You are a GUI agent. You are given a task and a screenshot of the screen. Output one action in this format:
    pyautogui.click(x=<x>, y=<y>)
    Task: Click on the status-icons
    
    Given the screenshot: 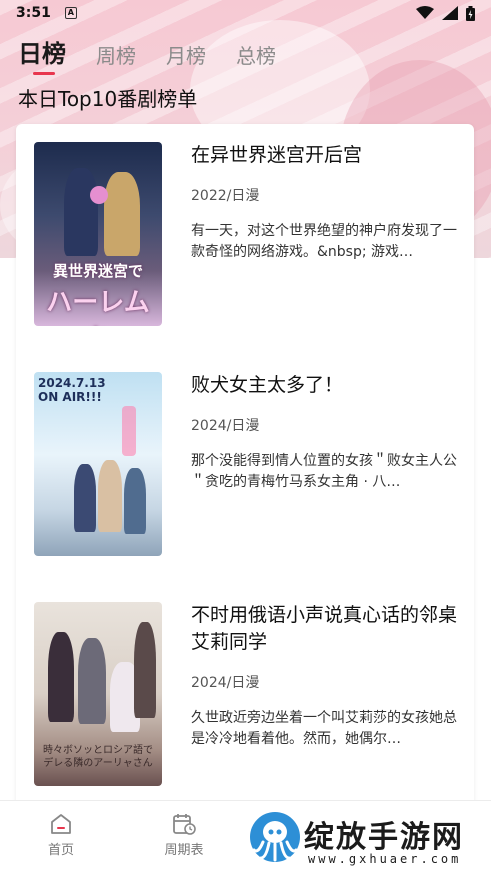 What is the action you would take?
    pyautogui.click(x=445, y=13)
    